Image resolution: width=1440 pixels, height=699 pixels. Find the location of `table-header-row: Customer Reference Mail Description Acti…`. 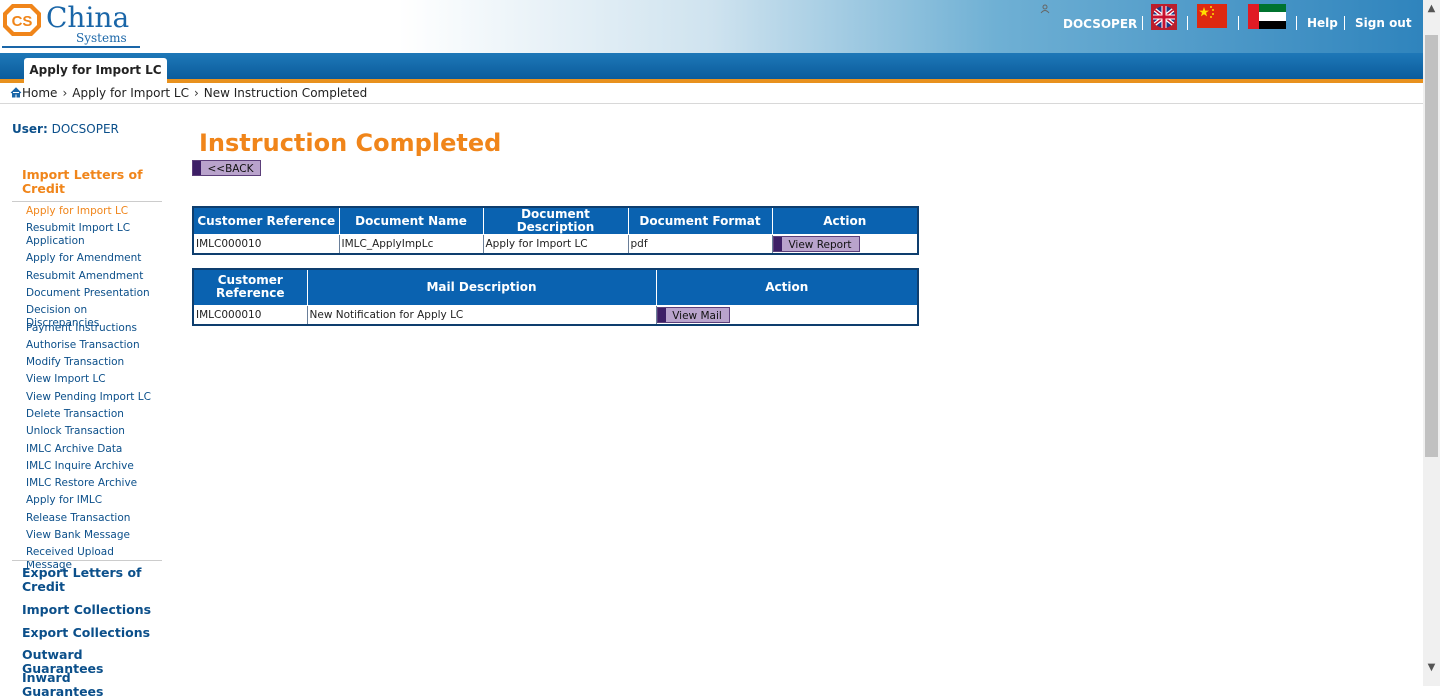

table-header-row: Customer Reference Mail Description Acti… is located at coordinates (555, 287).